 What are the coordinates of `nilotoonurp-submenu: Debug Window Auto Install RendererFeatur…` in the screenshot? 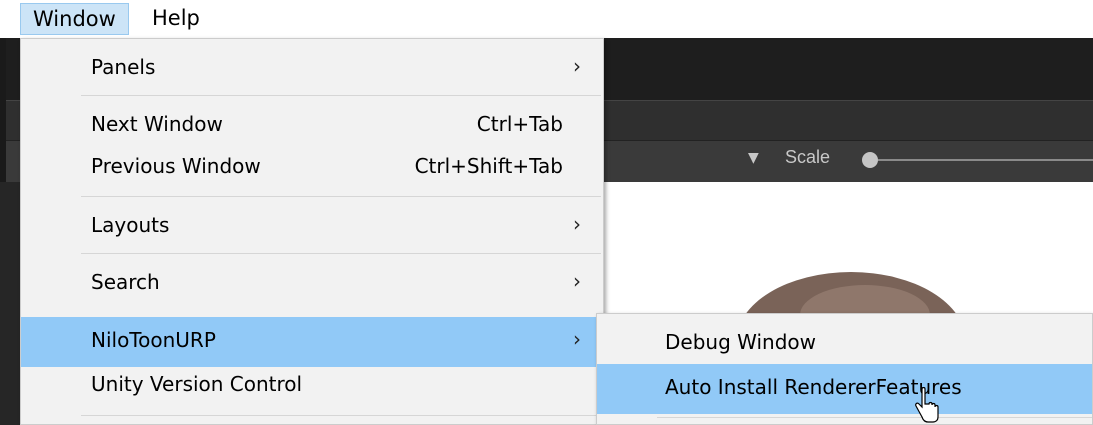 It's located at (844, 369).